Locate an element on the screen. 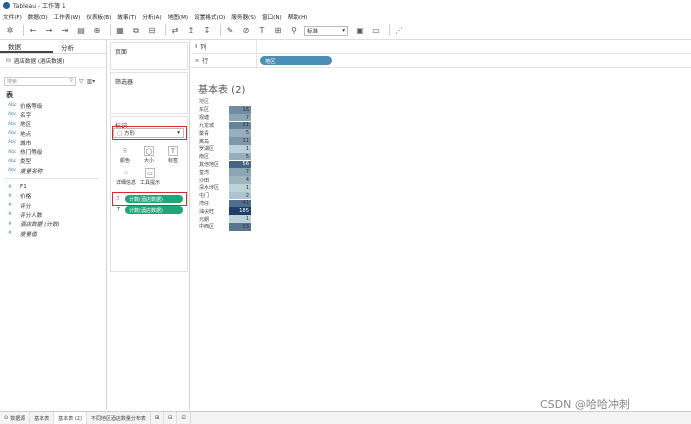  table-row: 葵青 5 is located at coordinates (225, 133).